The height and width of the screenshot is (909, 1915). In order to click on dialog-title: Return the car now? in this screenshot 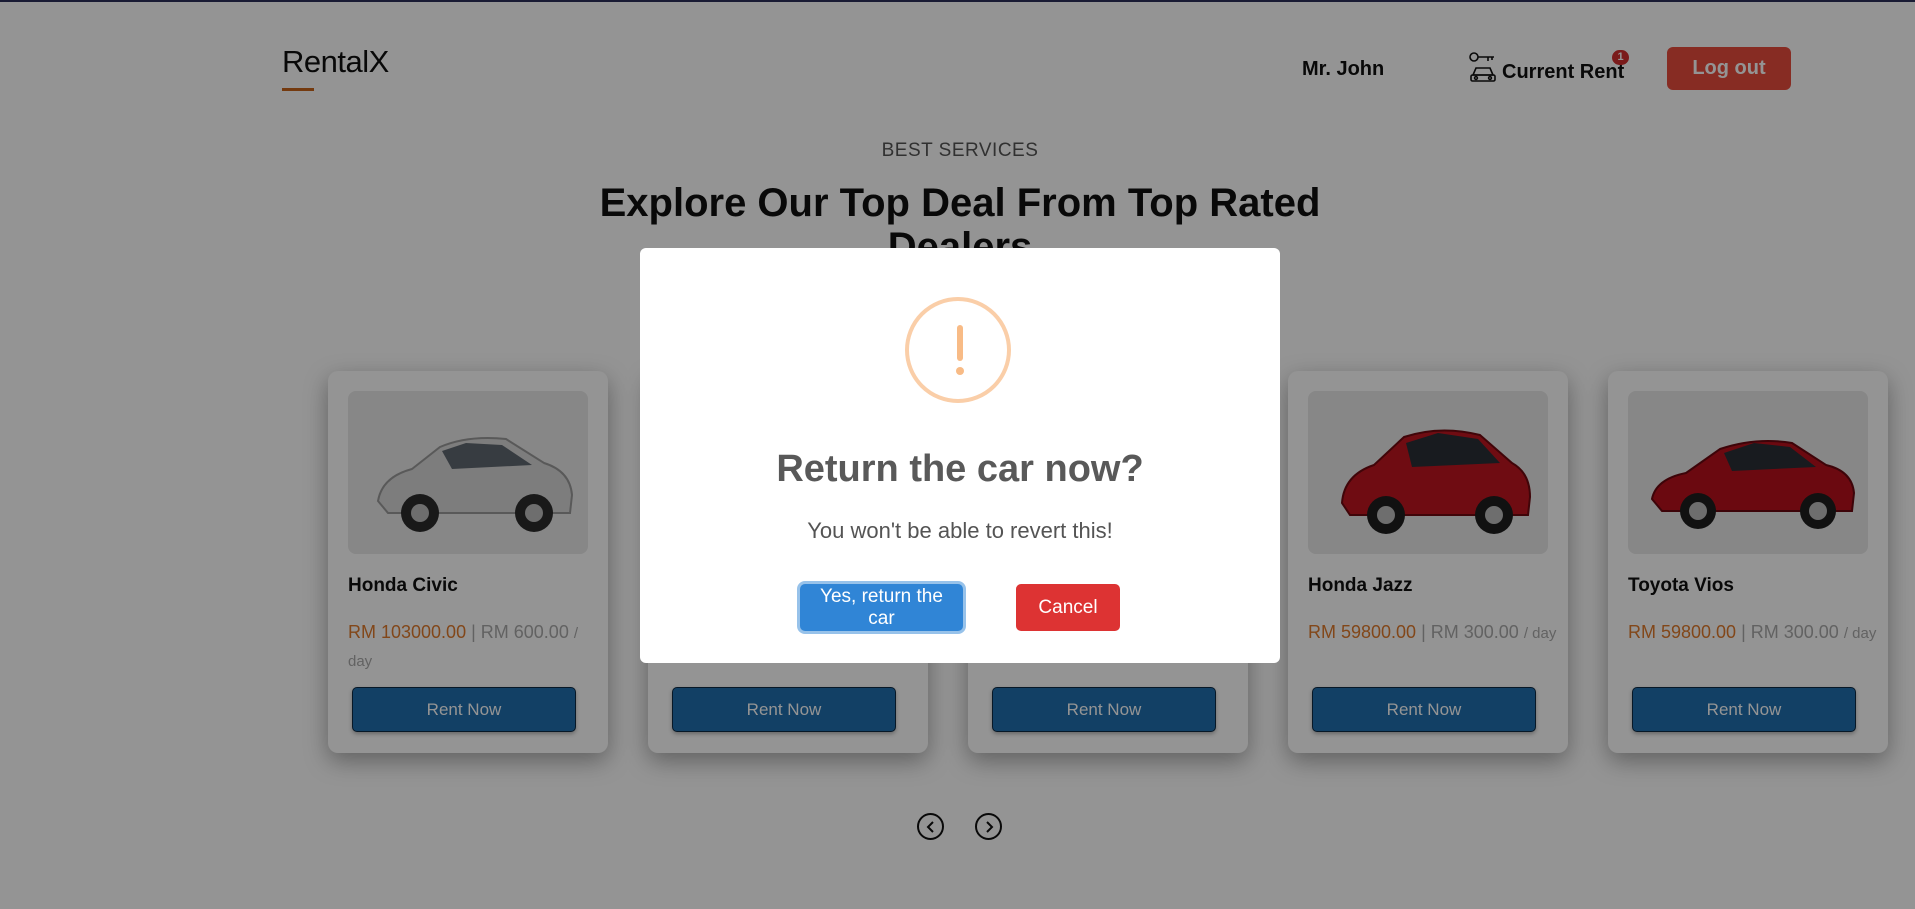, I will do `click(960, 469)`.